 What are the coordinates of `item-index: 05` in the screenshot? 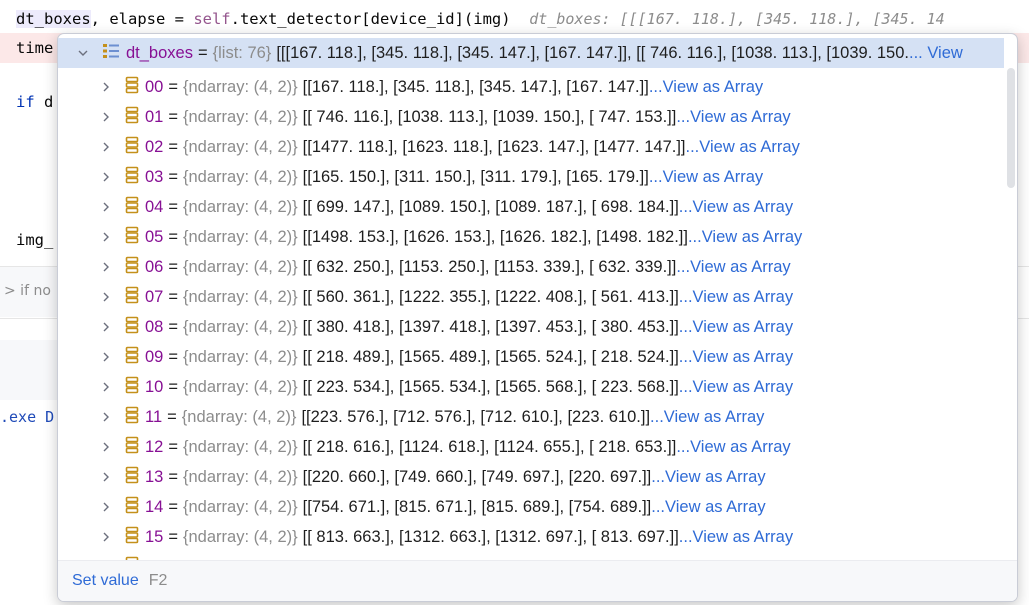 It's located at (154, 236).